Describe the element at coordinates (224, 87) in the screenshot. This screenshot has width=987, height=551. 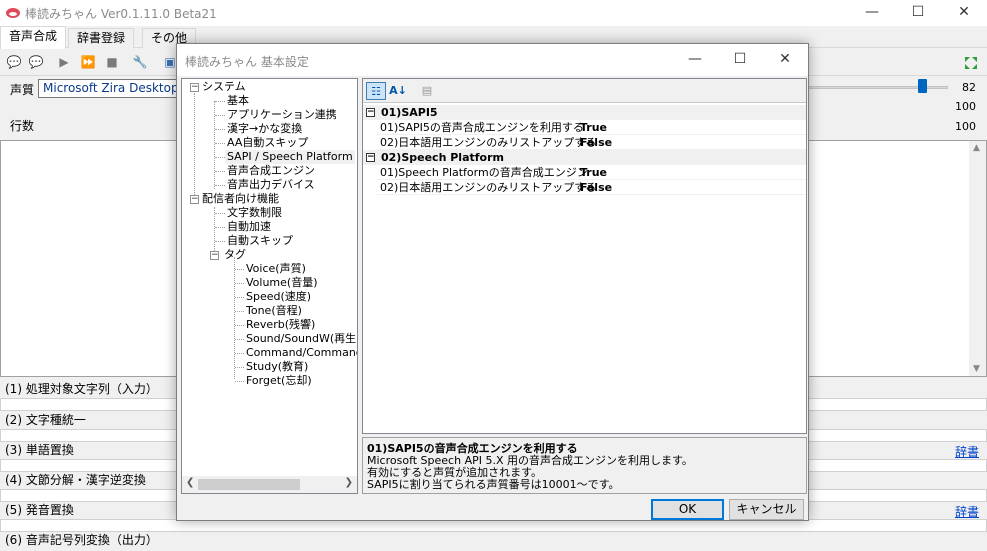
I see `tree-item-system: システム` at that location.